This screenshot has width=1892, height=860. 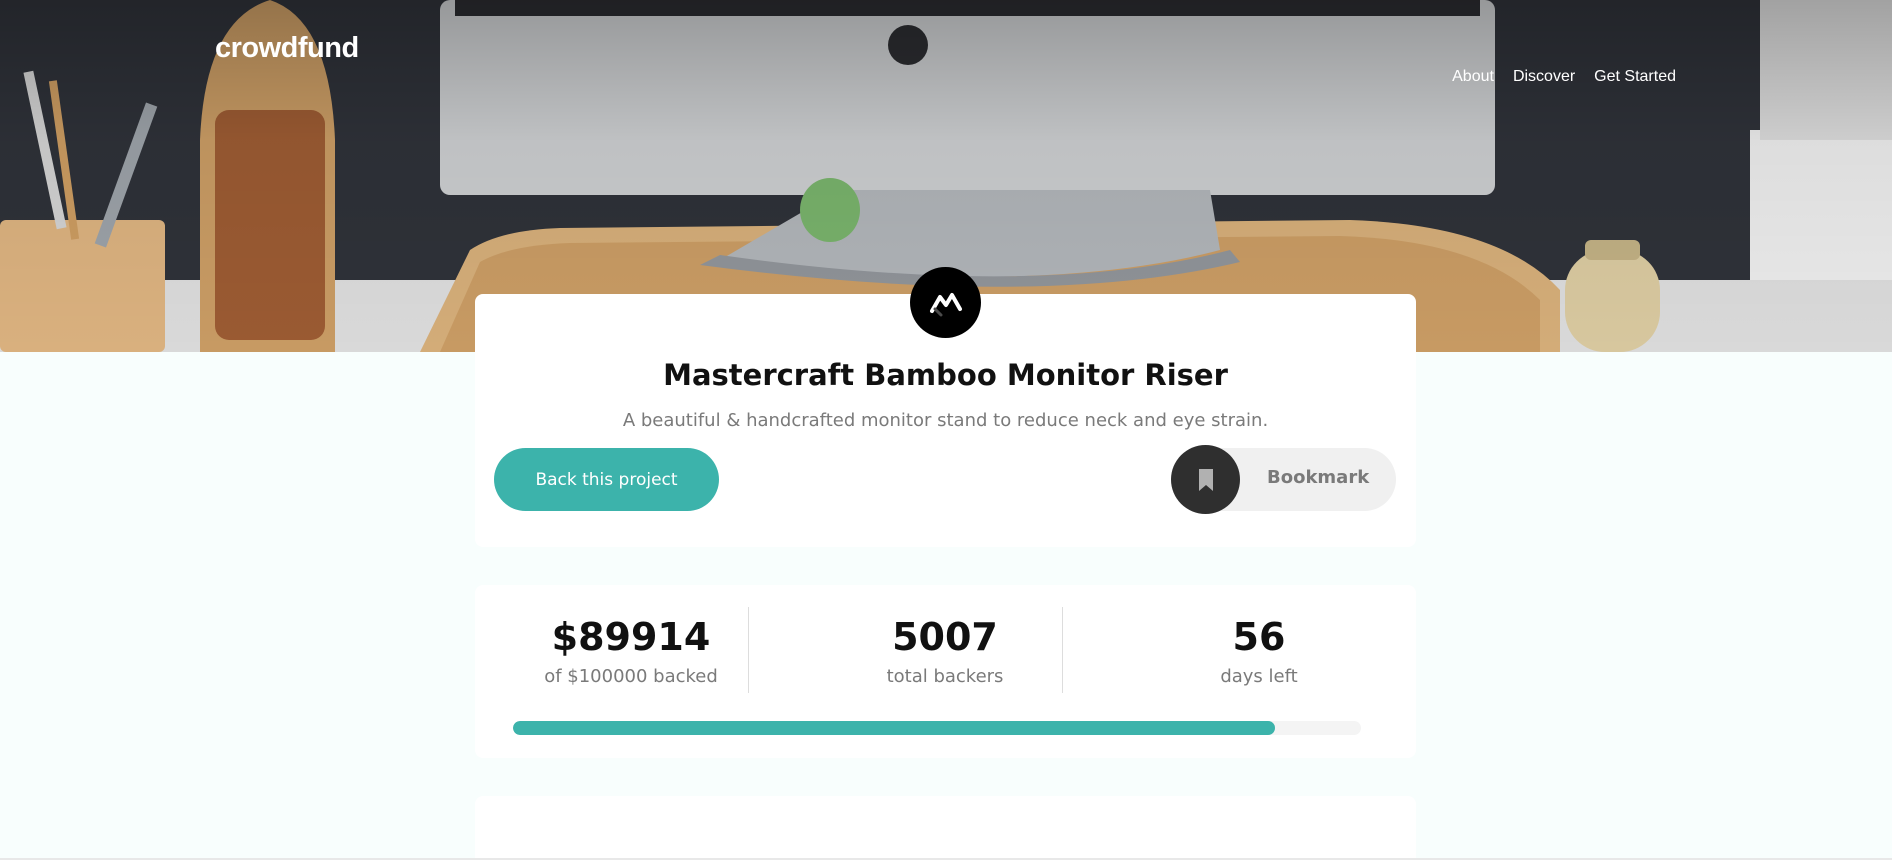 What do you see at coordinates (1635, 77) in the screenshot?
I see `nav-link-get-started: Get Started` at bounding box center [1635, 77].